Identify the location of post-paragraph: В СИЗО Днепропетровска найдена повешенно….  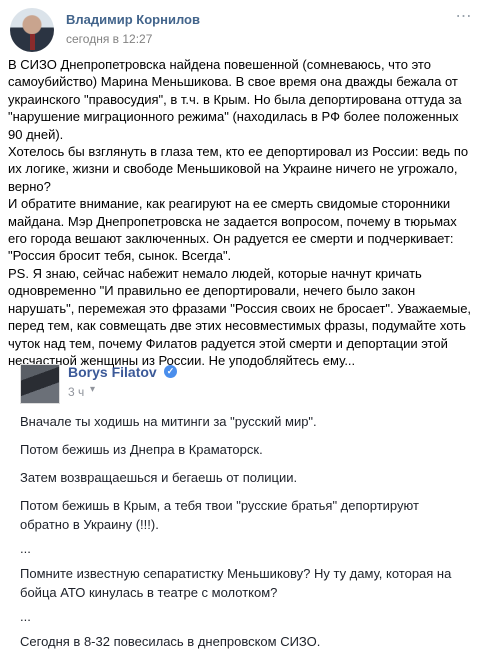
(235, 99).